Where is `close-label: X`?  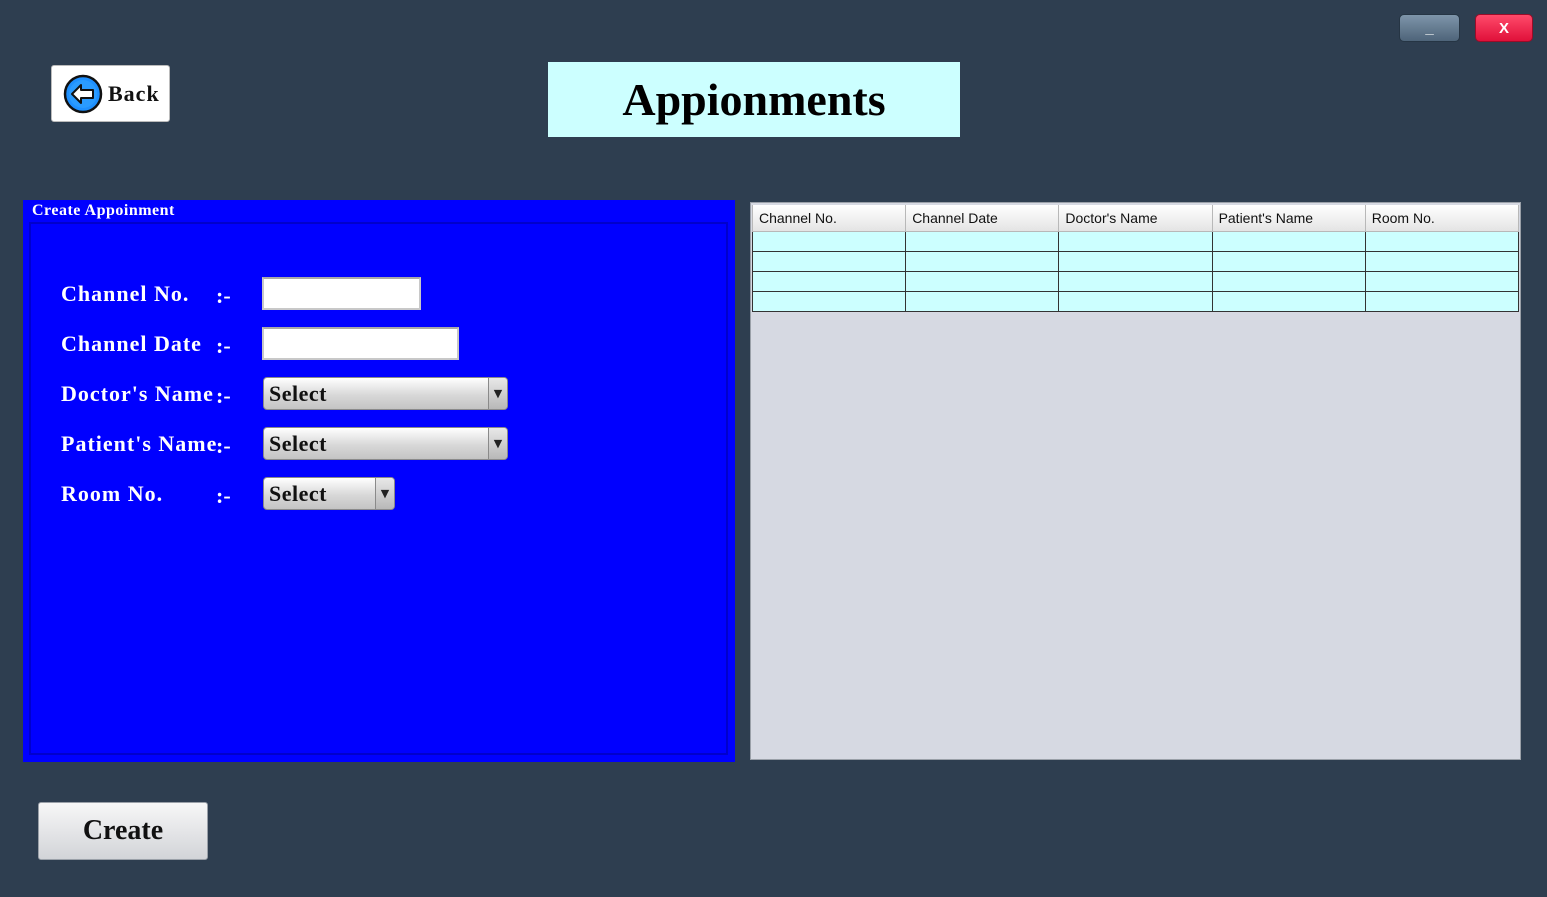
close-label: X is located at coordinates (1503, 28).